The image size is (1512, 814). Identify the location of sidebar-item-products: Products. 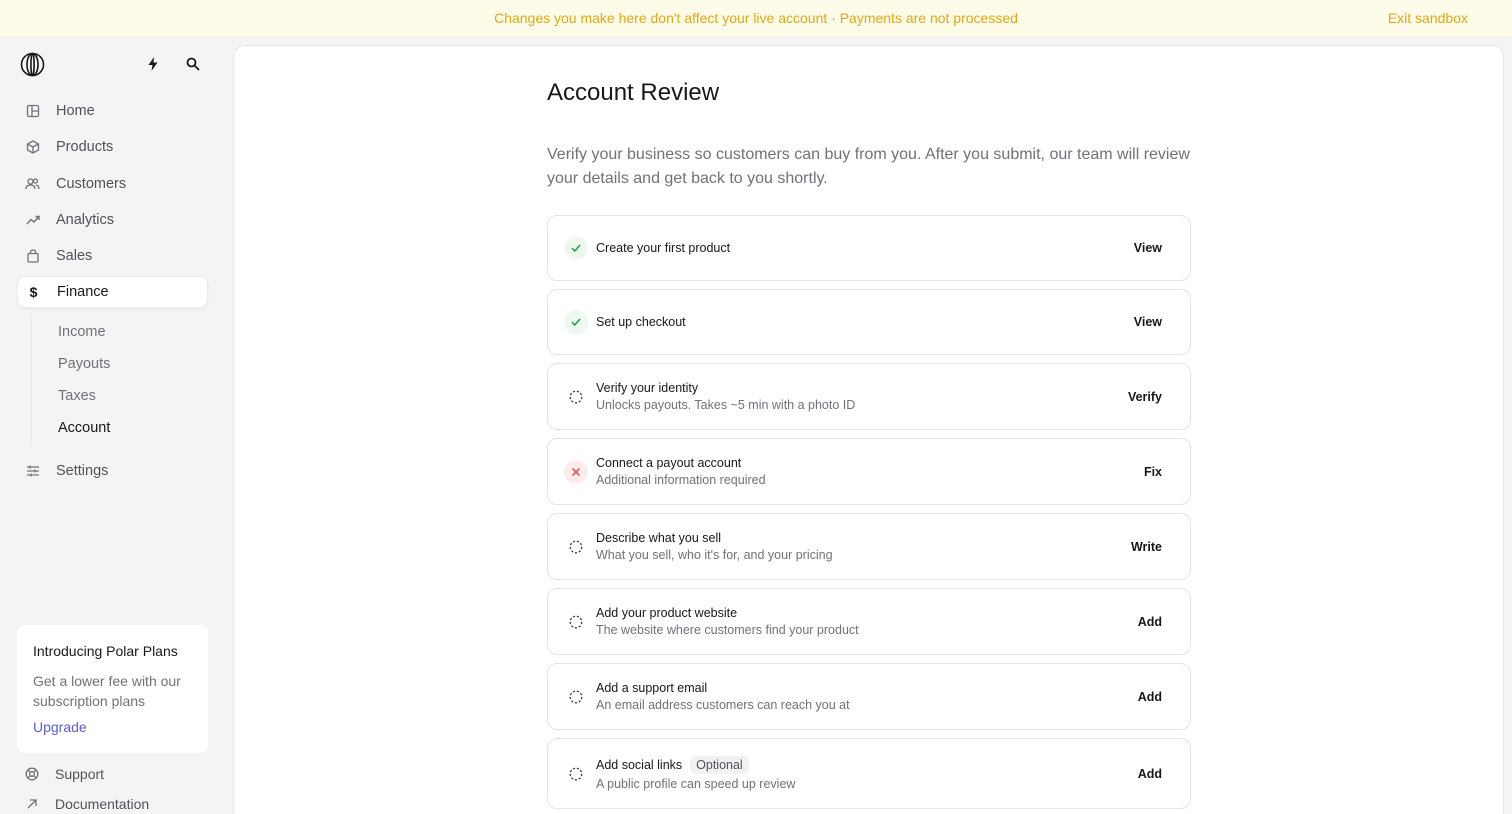
(112, 147).